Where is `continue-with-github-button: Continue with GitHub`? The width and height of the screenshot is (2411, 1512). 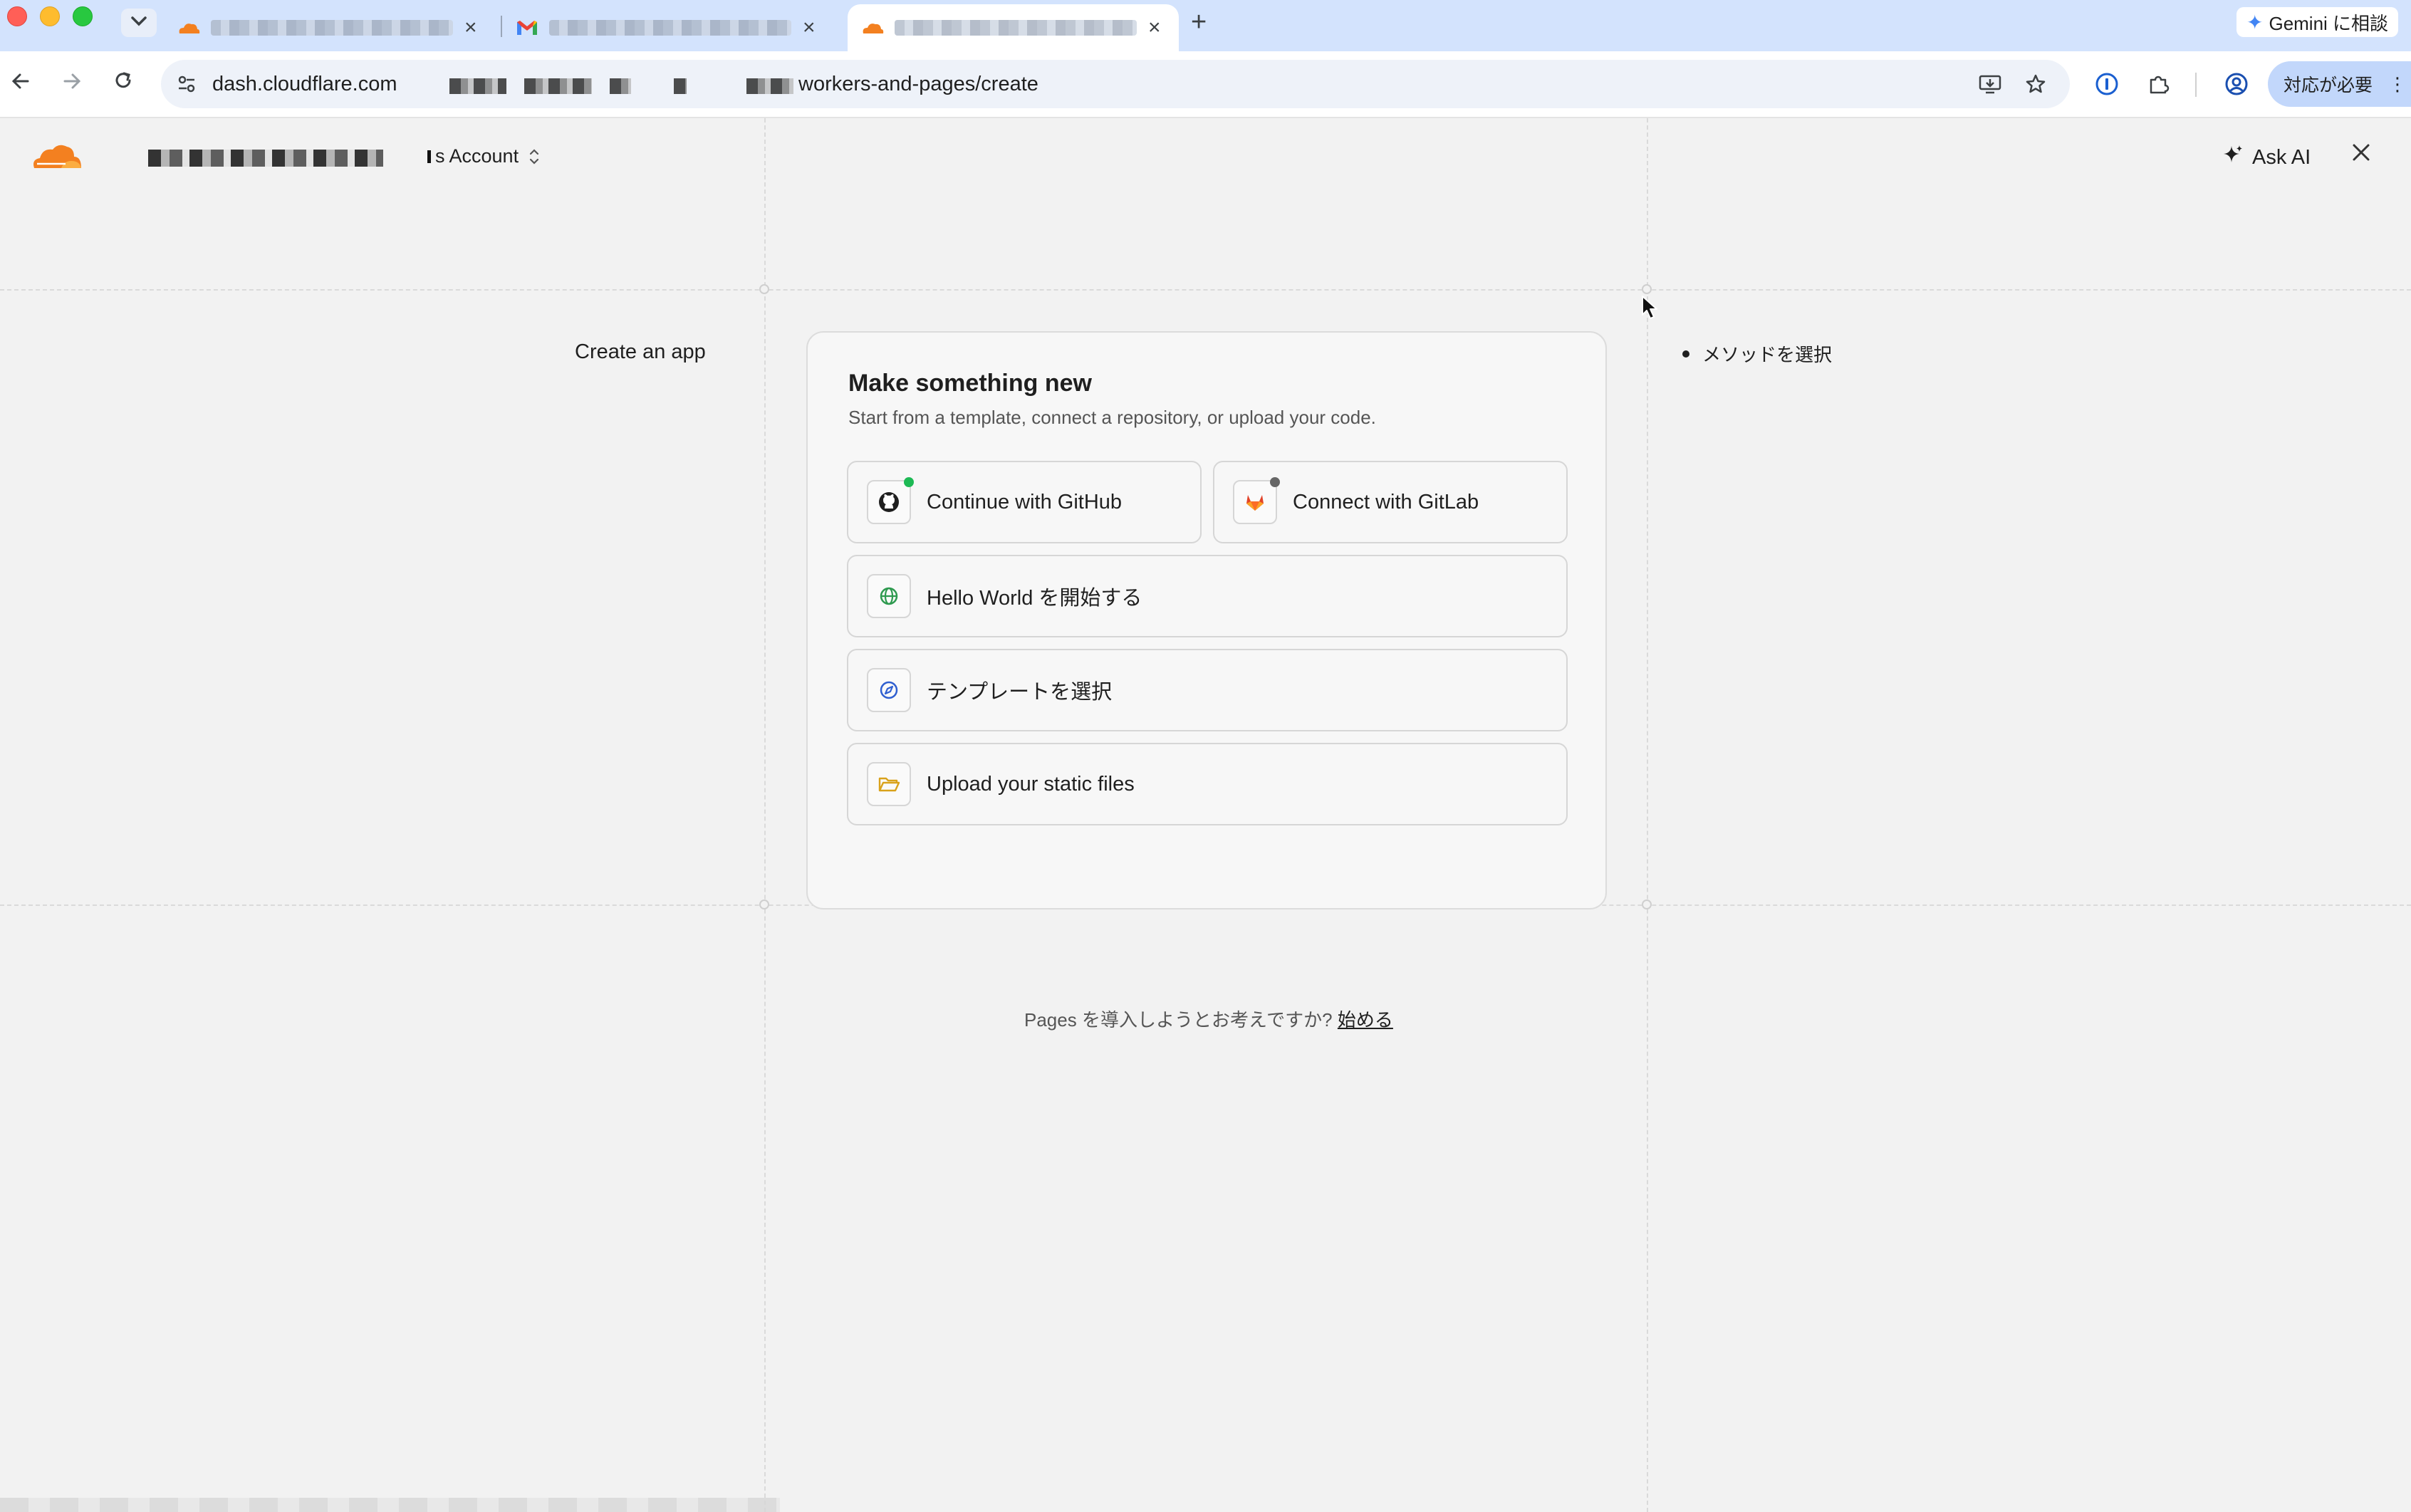
continue-with-github-button: Continue with GitHub is located at coordinates (1024, 502).